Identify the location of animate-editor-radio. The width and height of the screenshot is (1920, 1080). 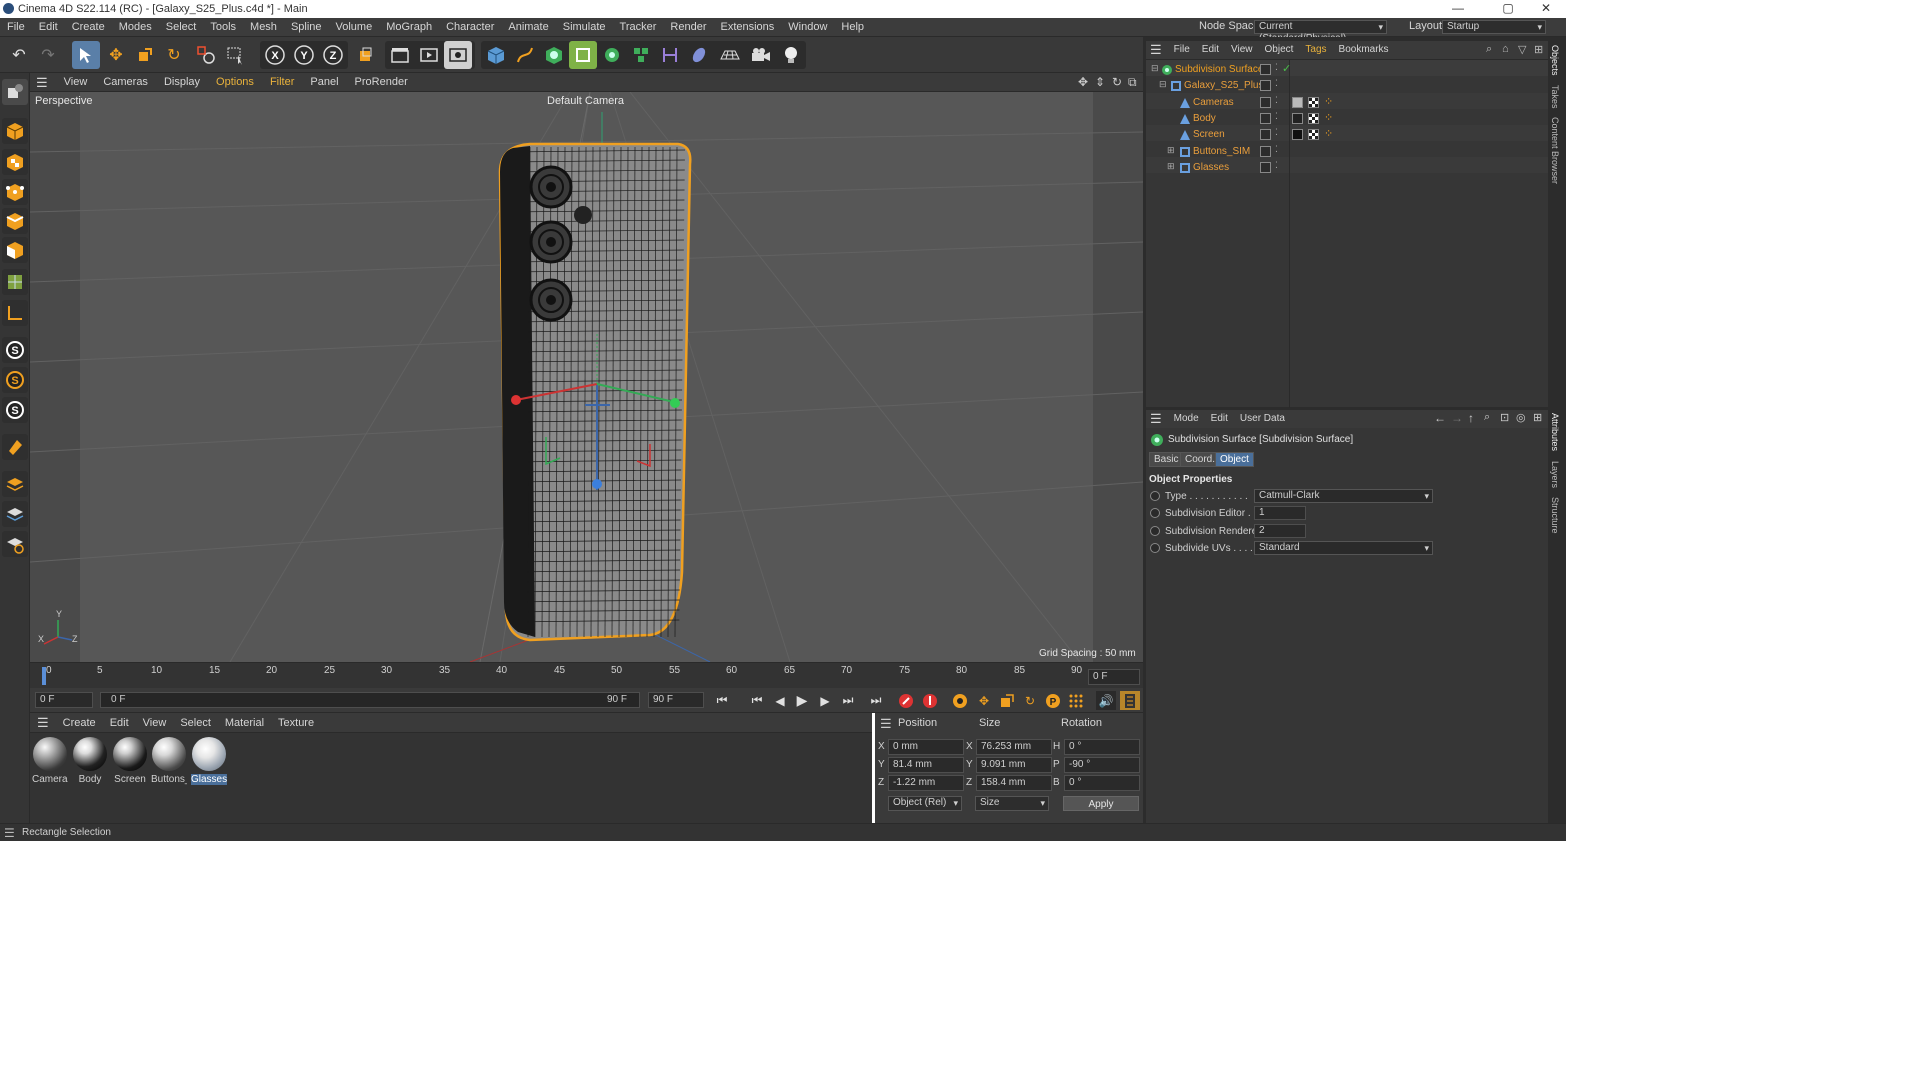
(1155, 513).